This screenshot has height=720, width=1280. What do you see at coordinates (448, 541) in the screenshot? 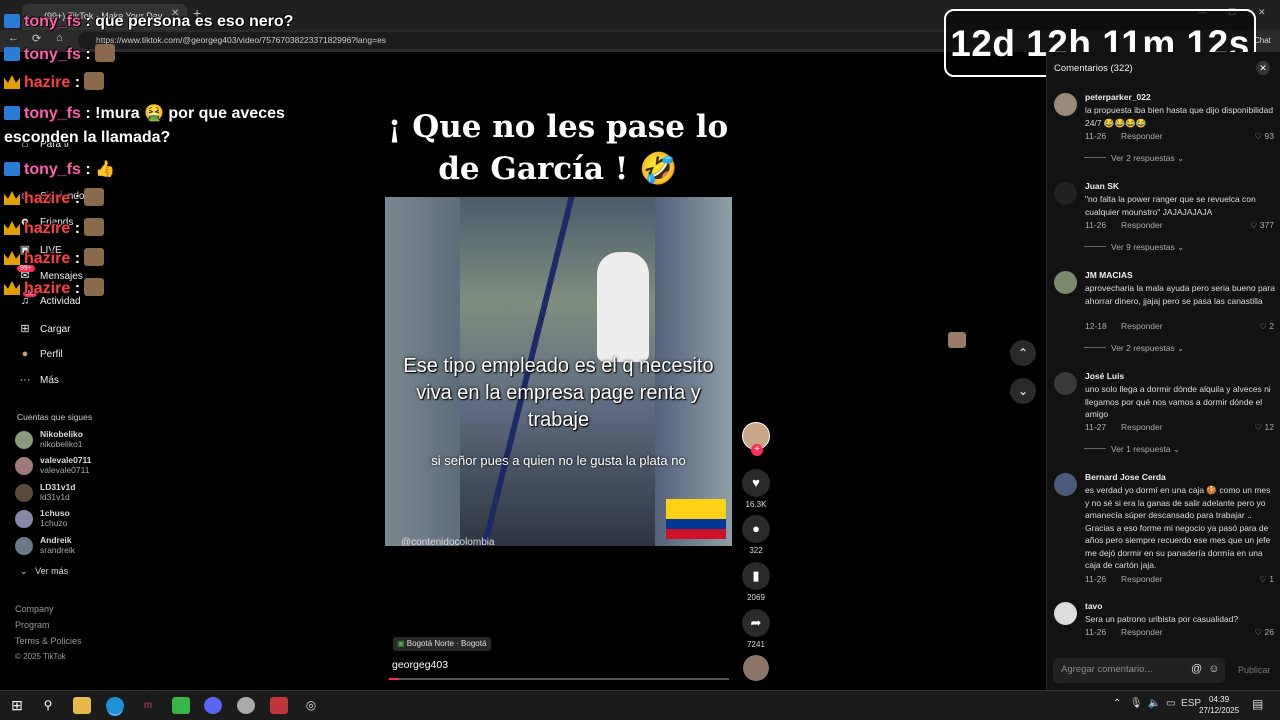
I see `video-watermark: @contenidocolombia` at bounding box center [448, 541].